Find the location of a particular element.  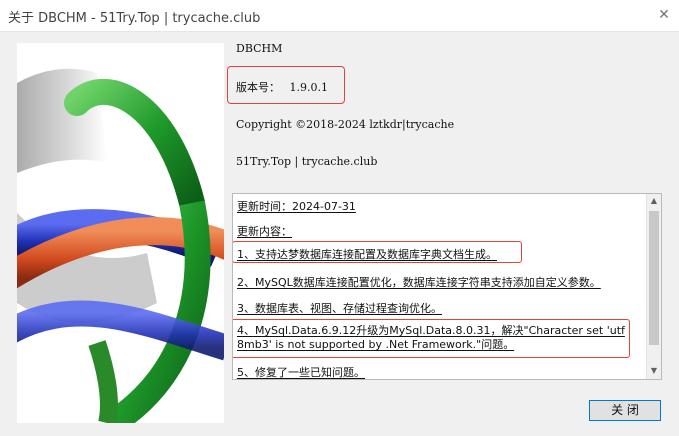

version-label: 版本号： is located at coordinates (258, 87).